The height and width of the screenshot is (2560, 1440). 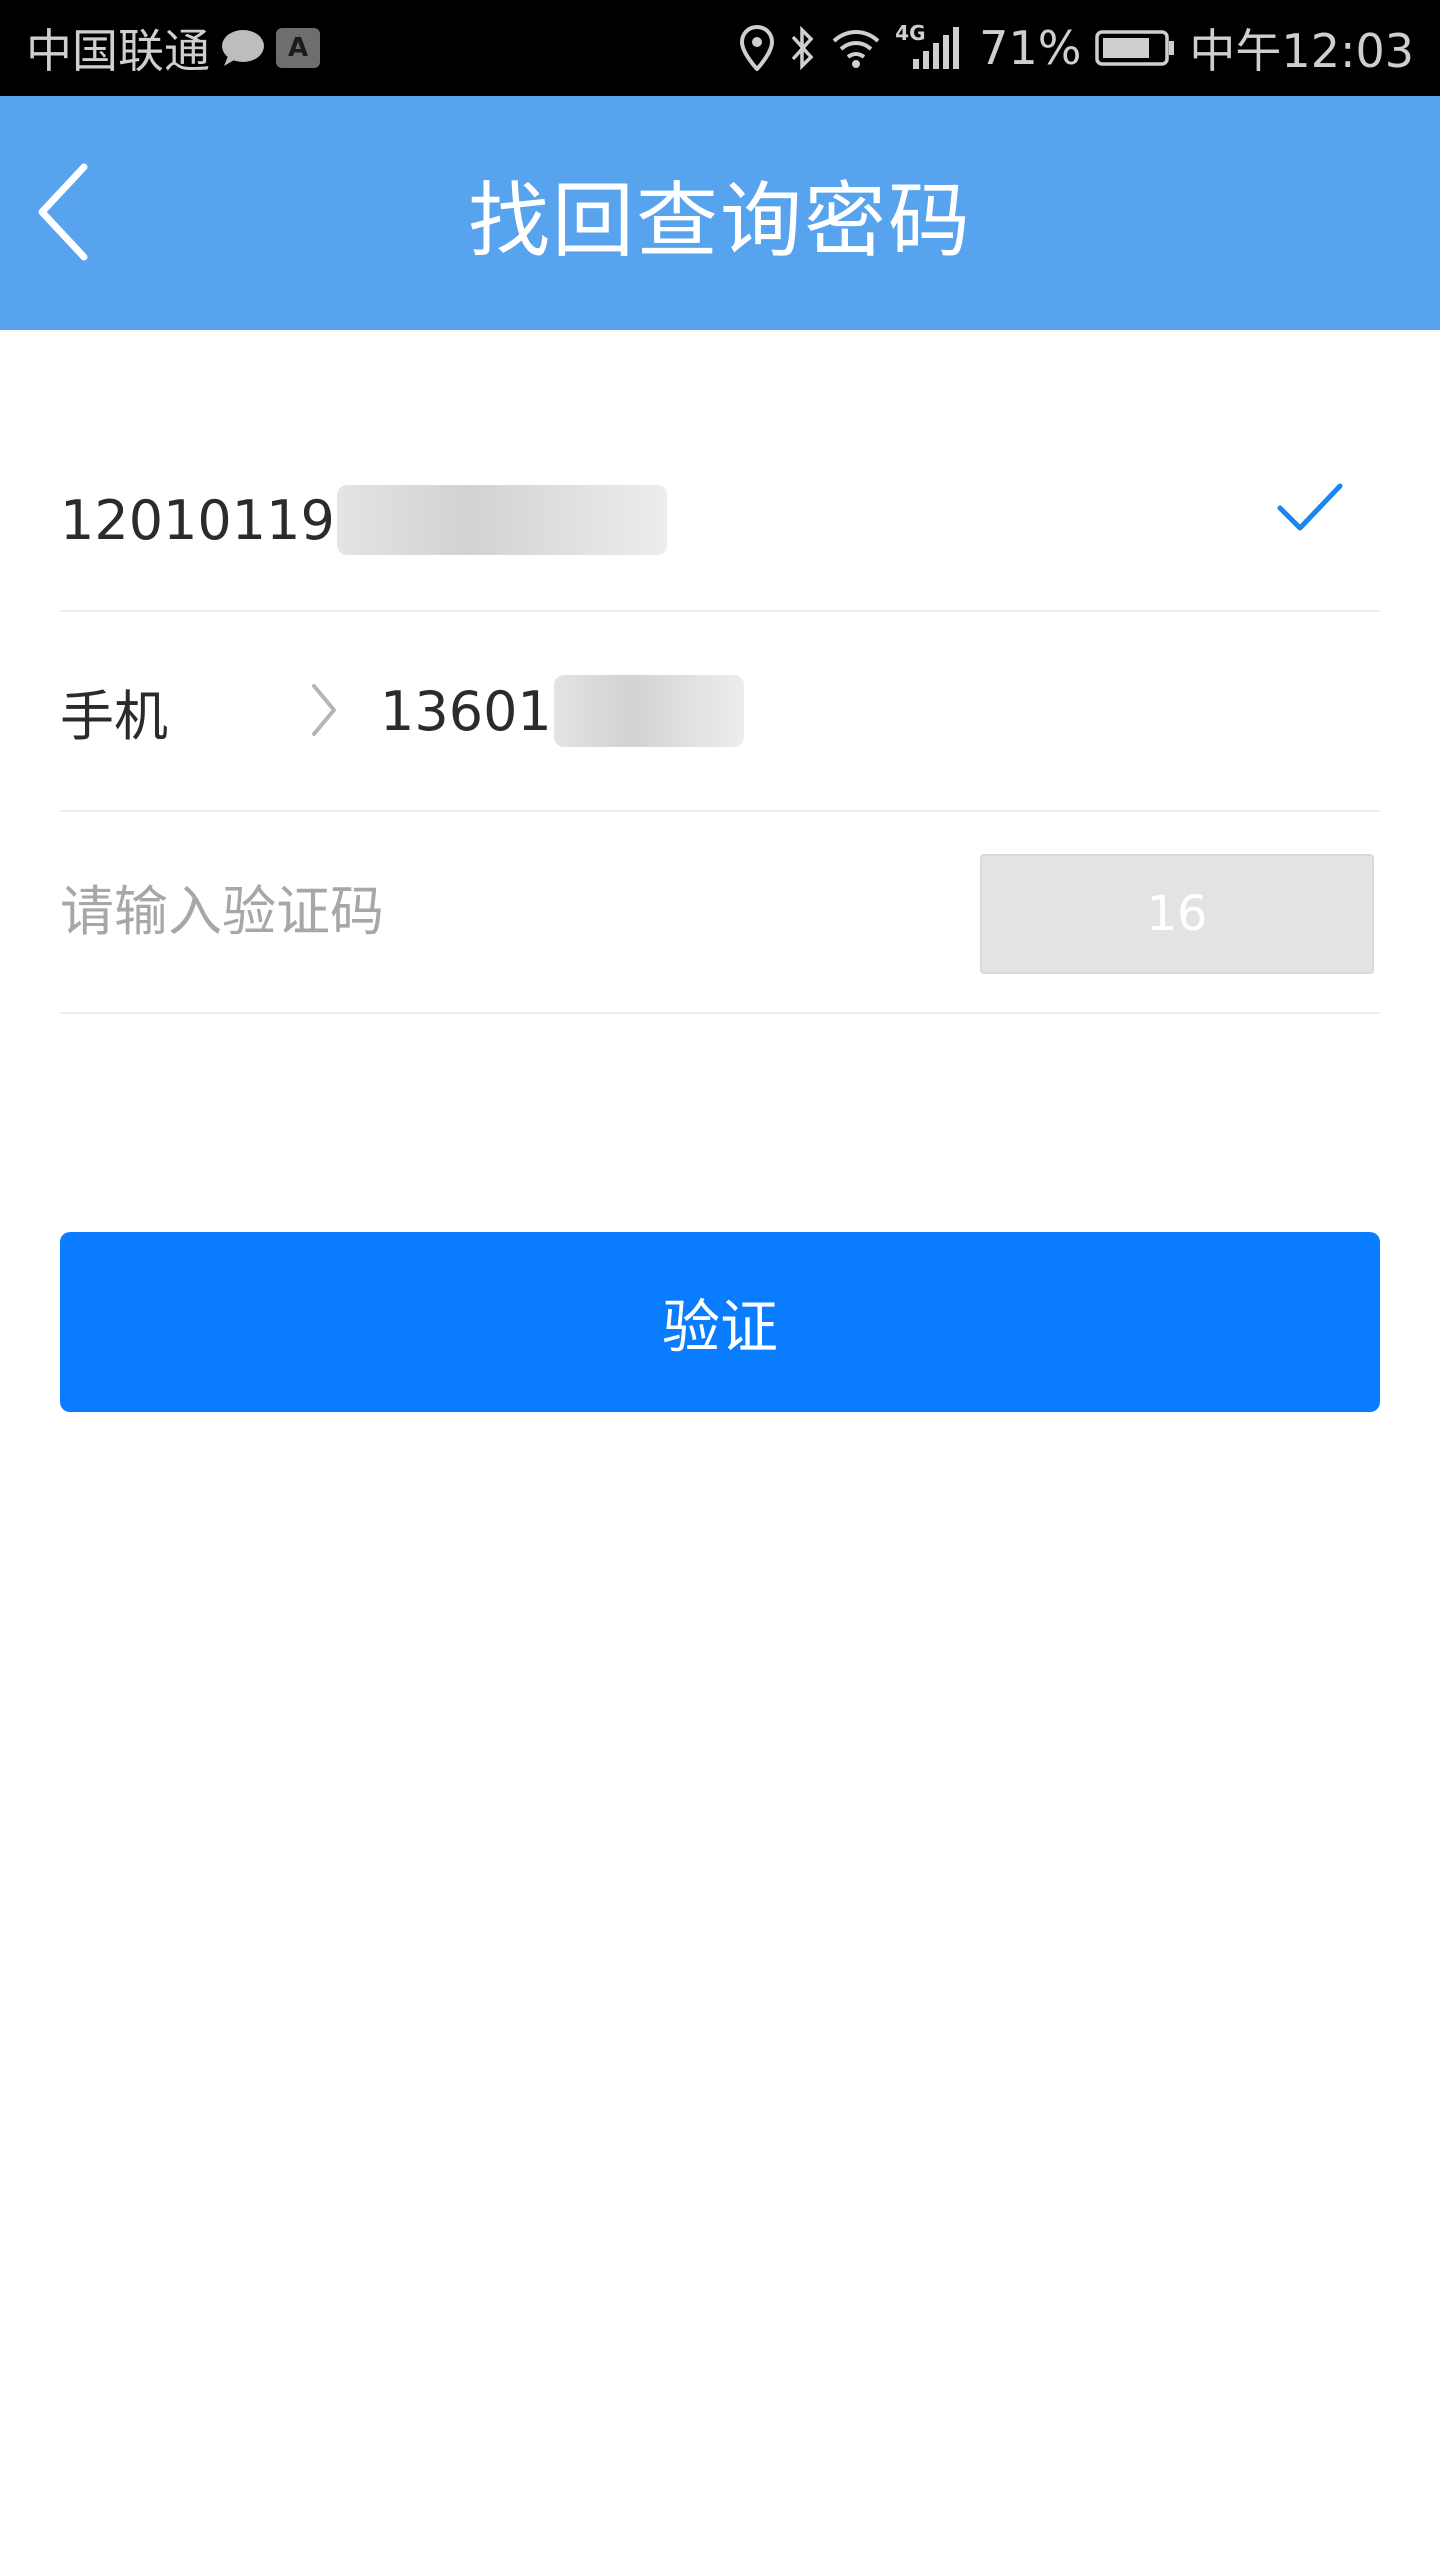 I want to click on phone-value: 13601, so click(x=562, y=711).